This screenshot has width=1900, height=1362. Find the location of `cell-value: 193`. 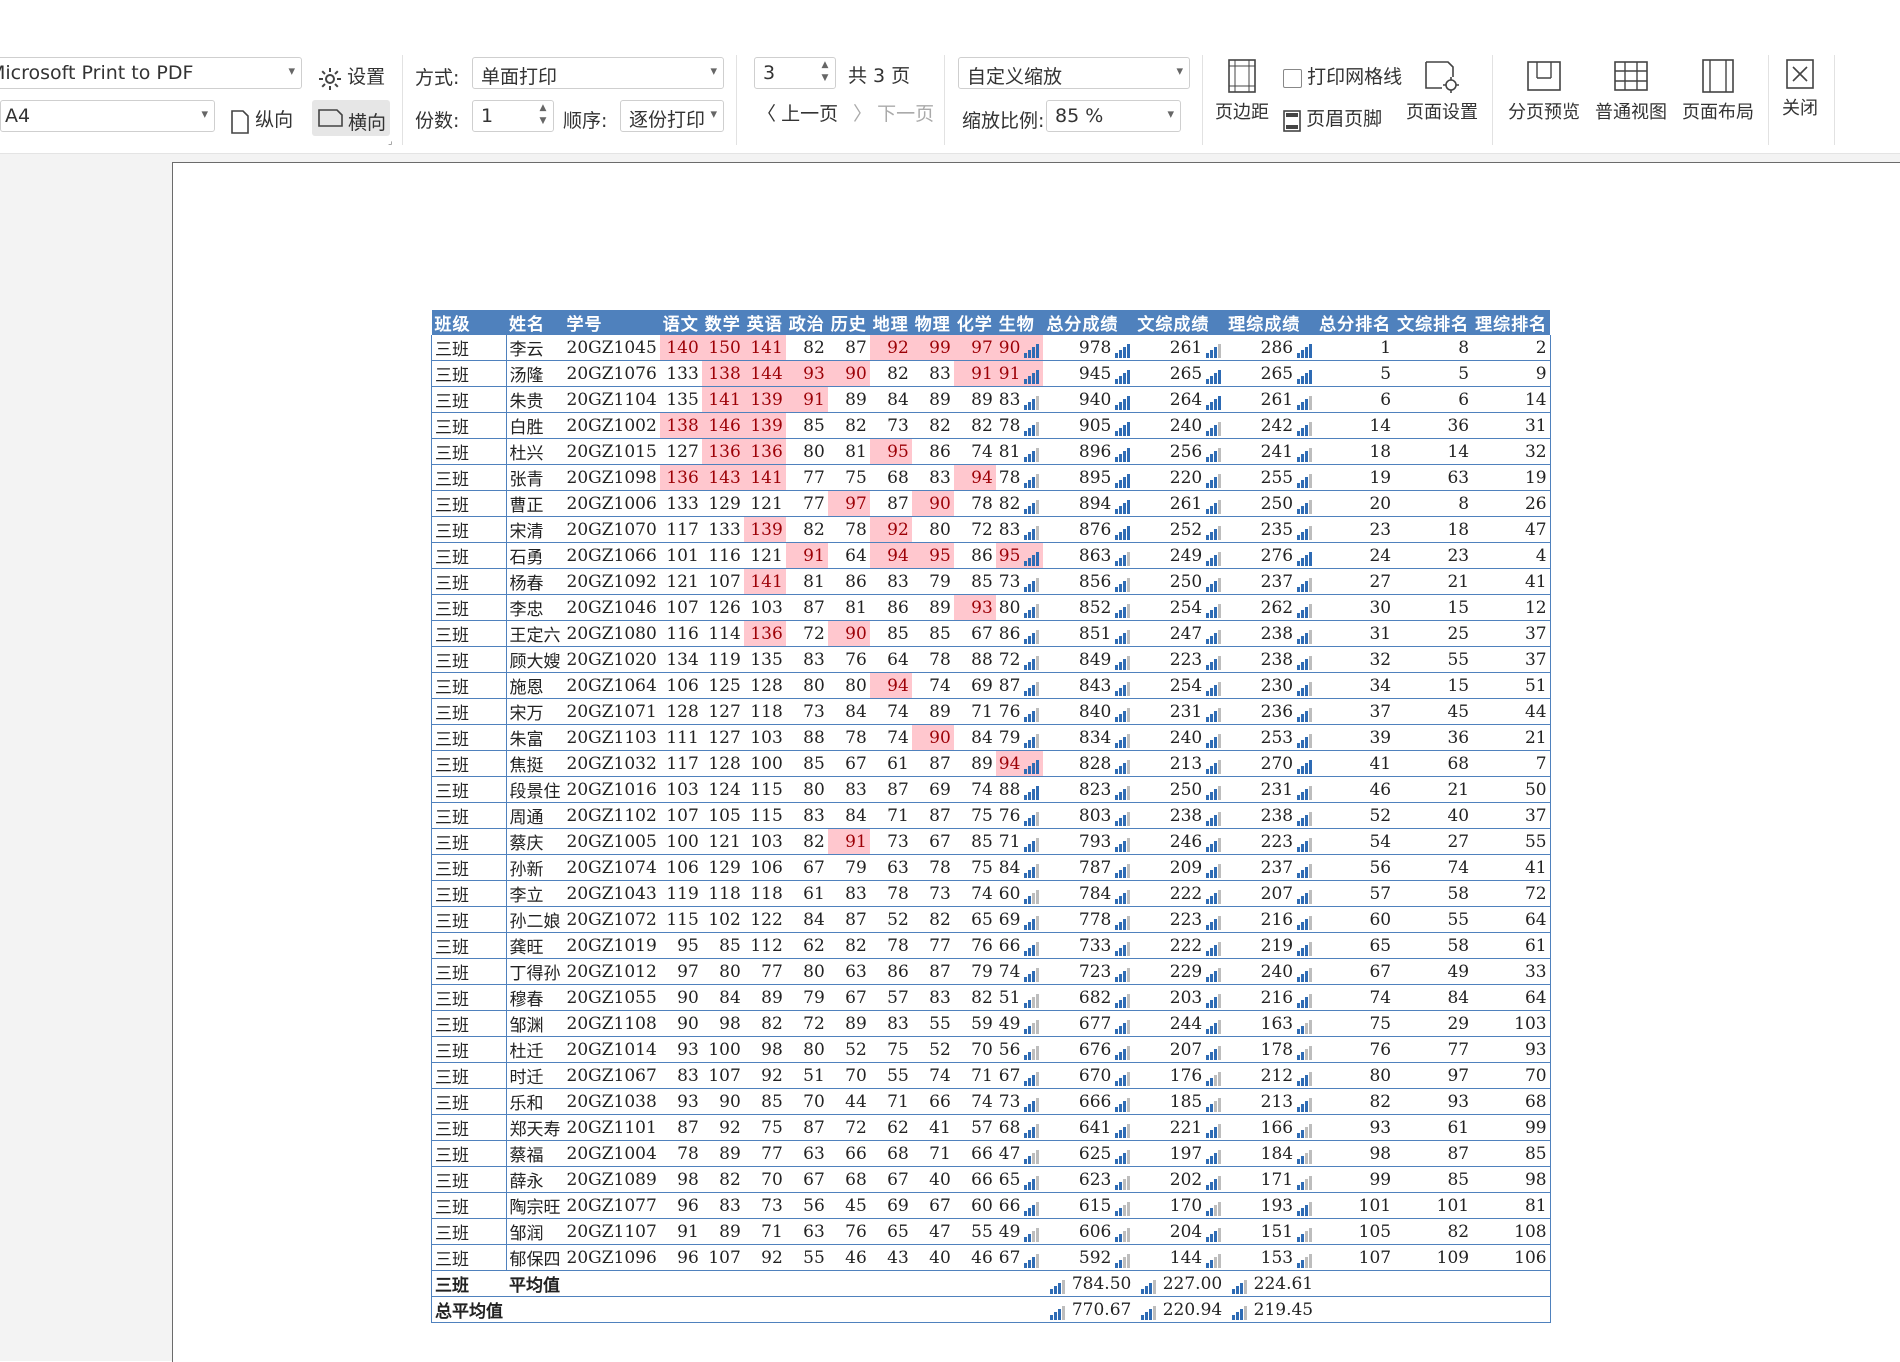

cell-value: 193 is located at coordinates (1277, 1205).